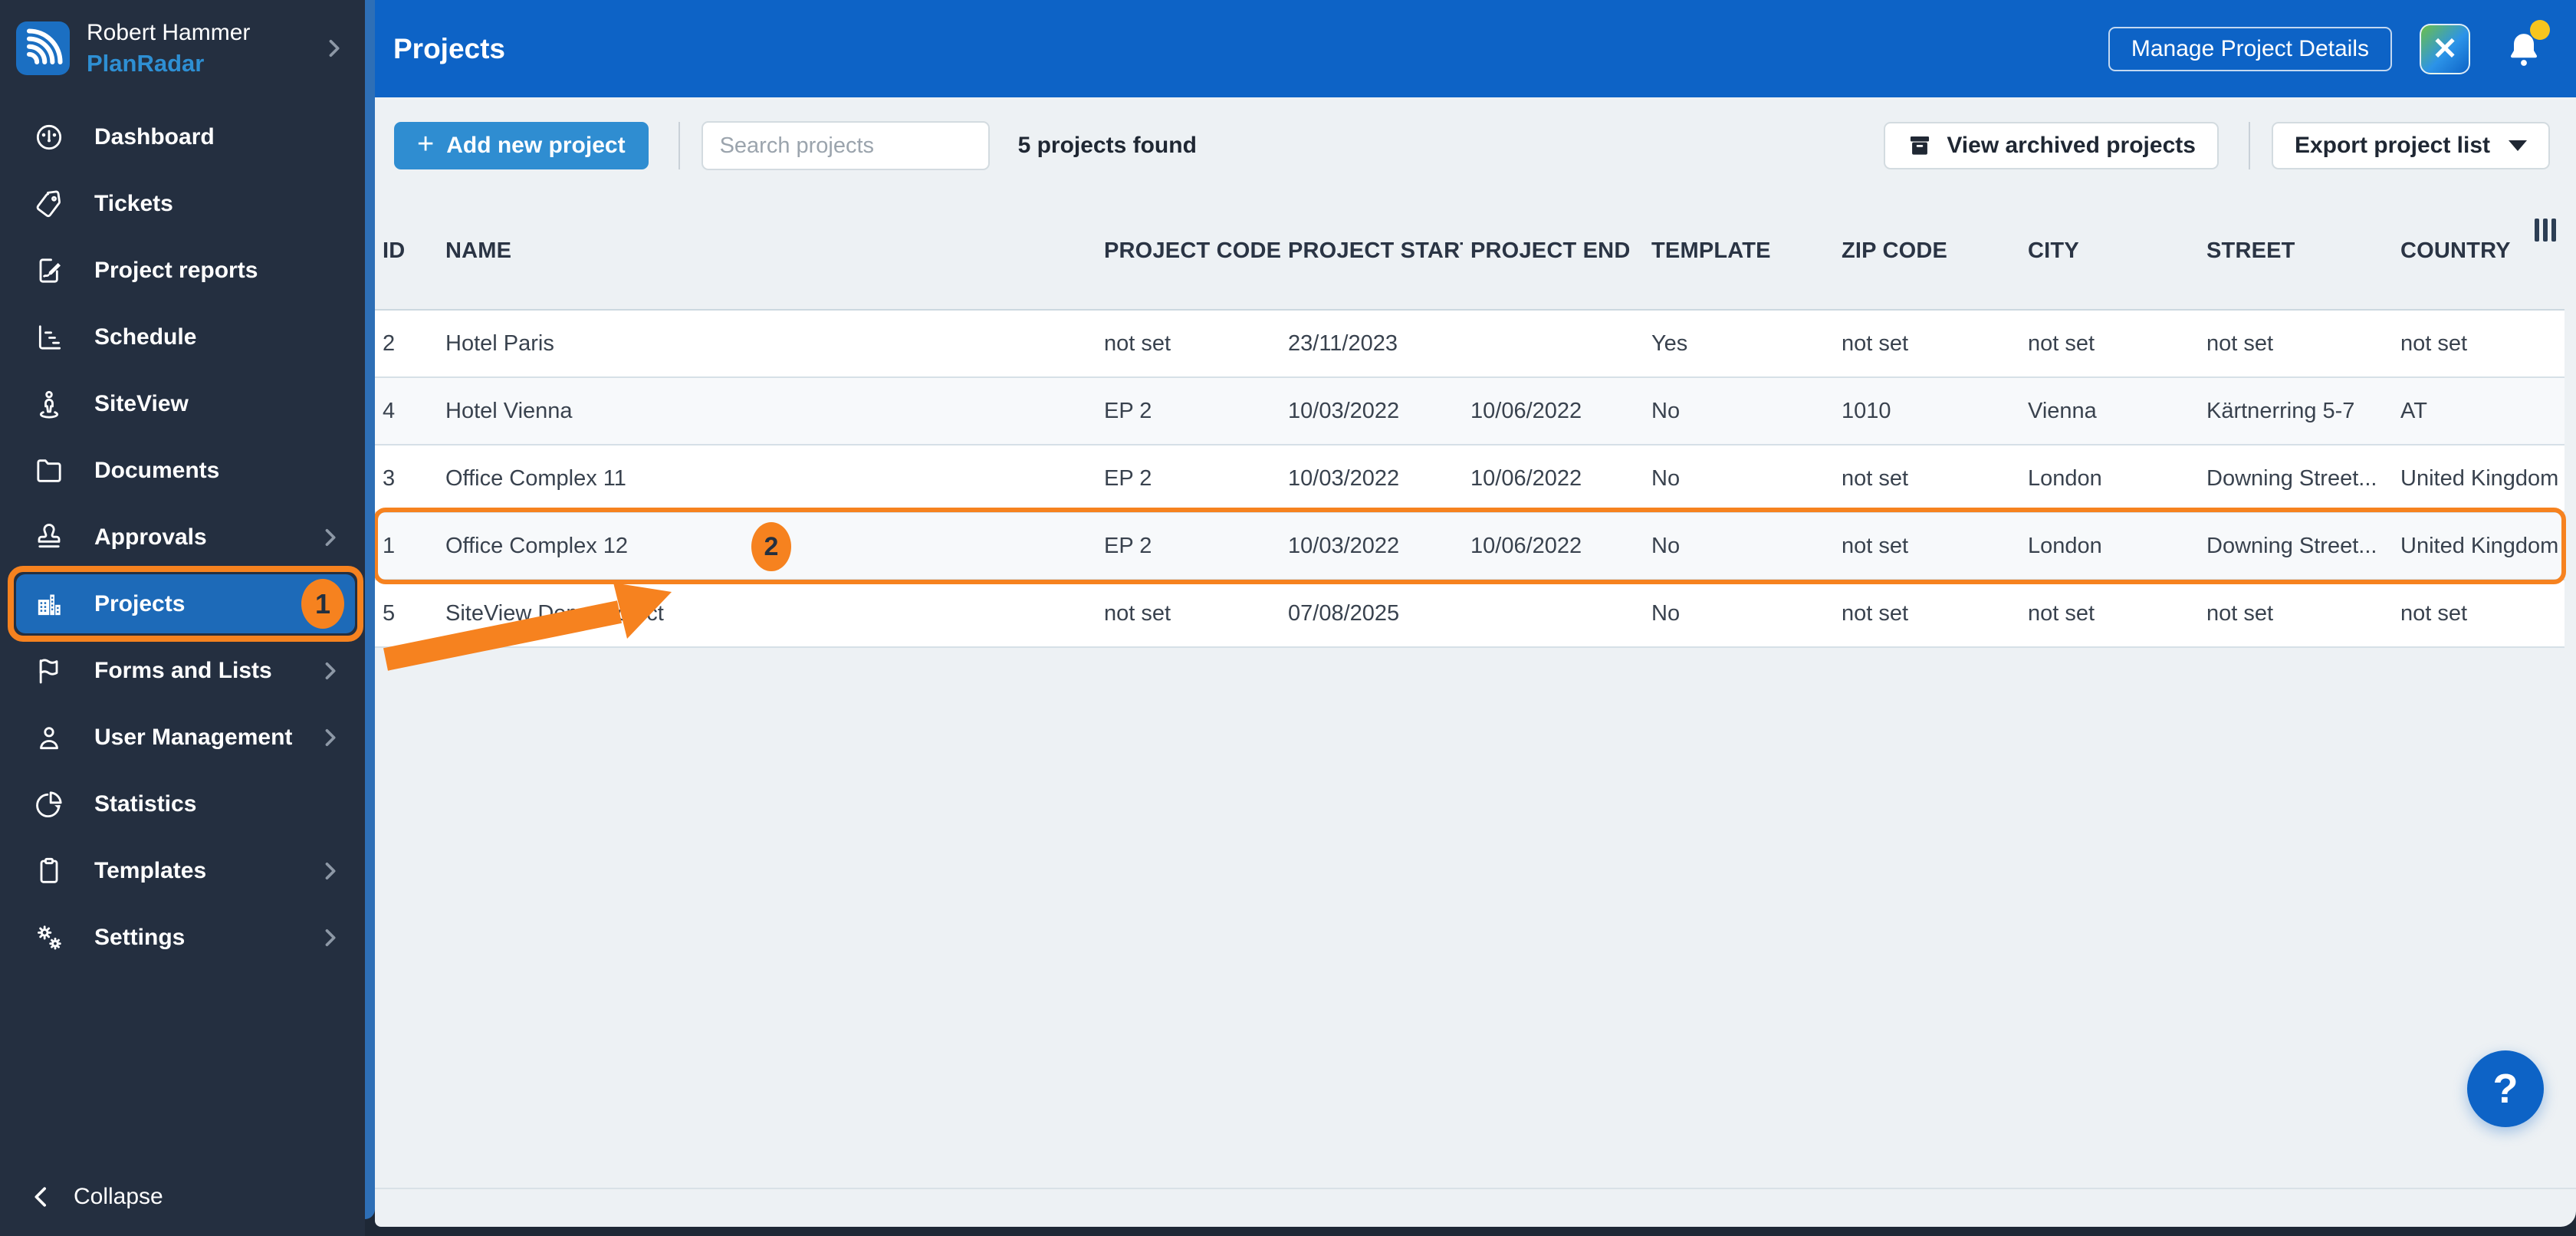 Image resolution: width=2576 pixels, height=1236 pixels. I want to click on cell-id: 4, so click(389, 410).